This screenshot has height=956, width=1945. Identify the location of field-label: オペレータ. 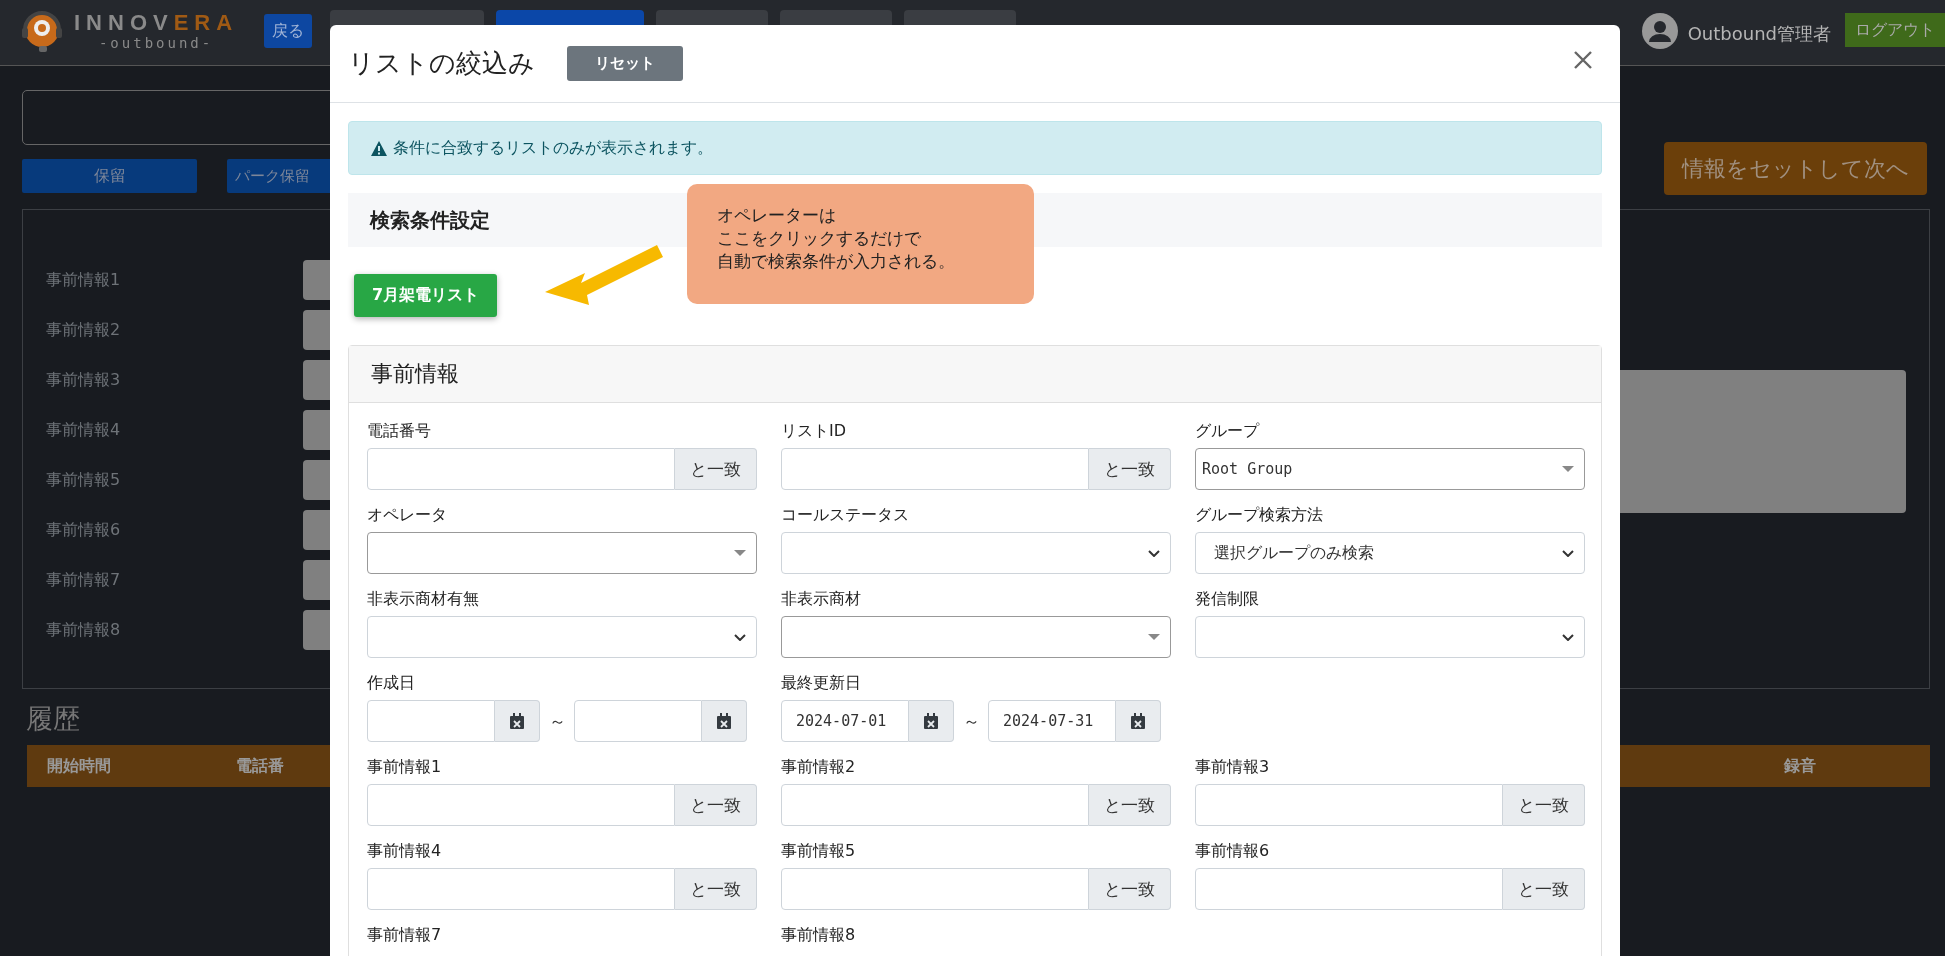
(407, 515).